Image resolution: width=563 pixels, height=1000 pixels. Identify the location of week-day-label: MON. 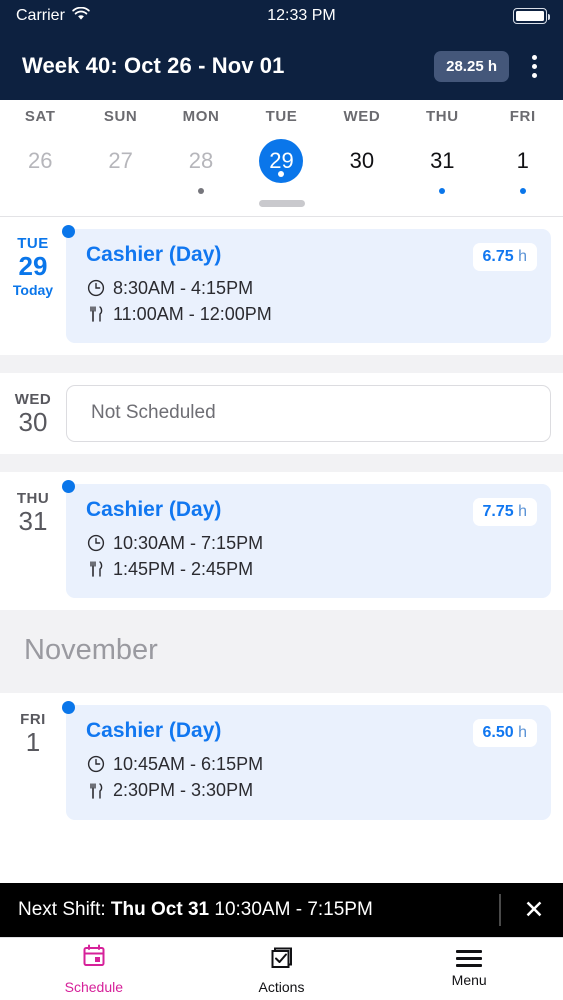
(201, 116).